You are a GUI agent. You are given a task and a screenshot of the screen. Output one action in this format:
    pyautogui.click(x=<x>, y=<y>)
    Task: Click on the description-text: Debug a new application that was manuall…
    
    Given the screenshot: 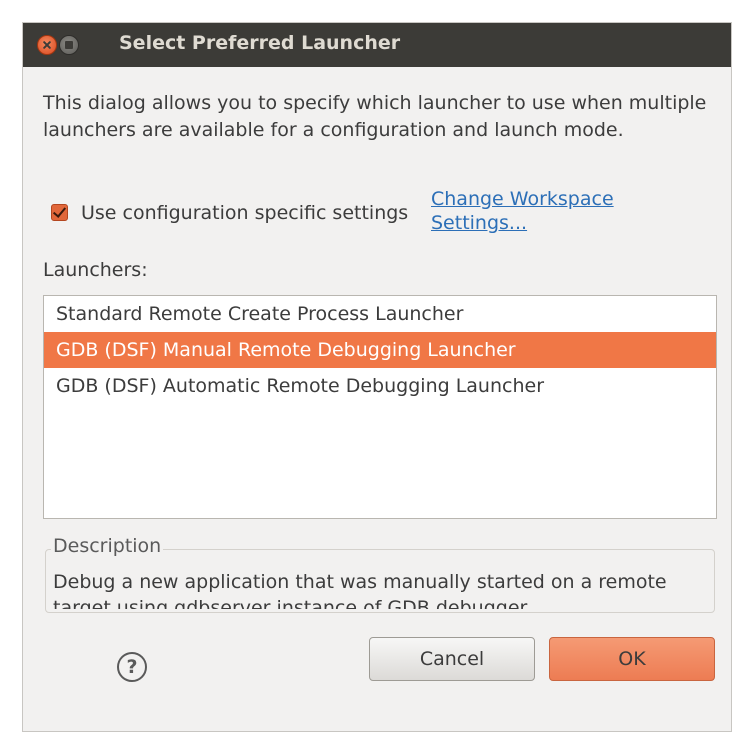 What is the action you would take?
    pyautogui.click(x=360, y=590)
    